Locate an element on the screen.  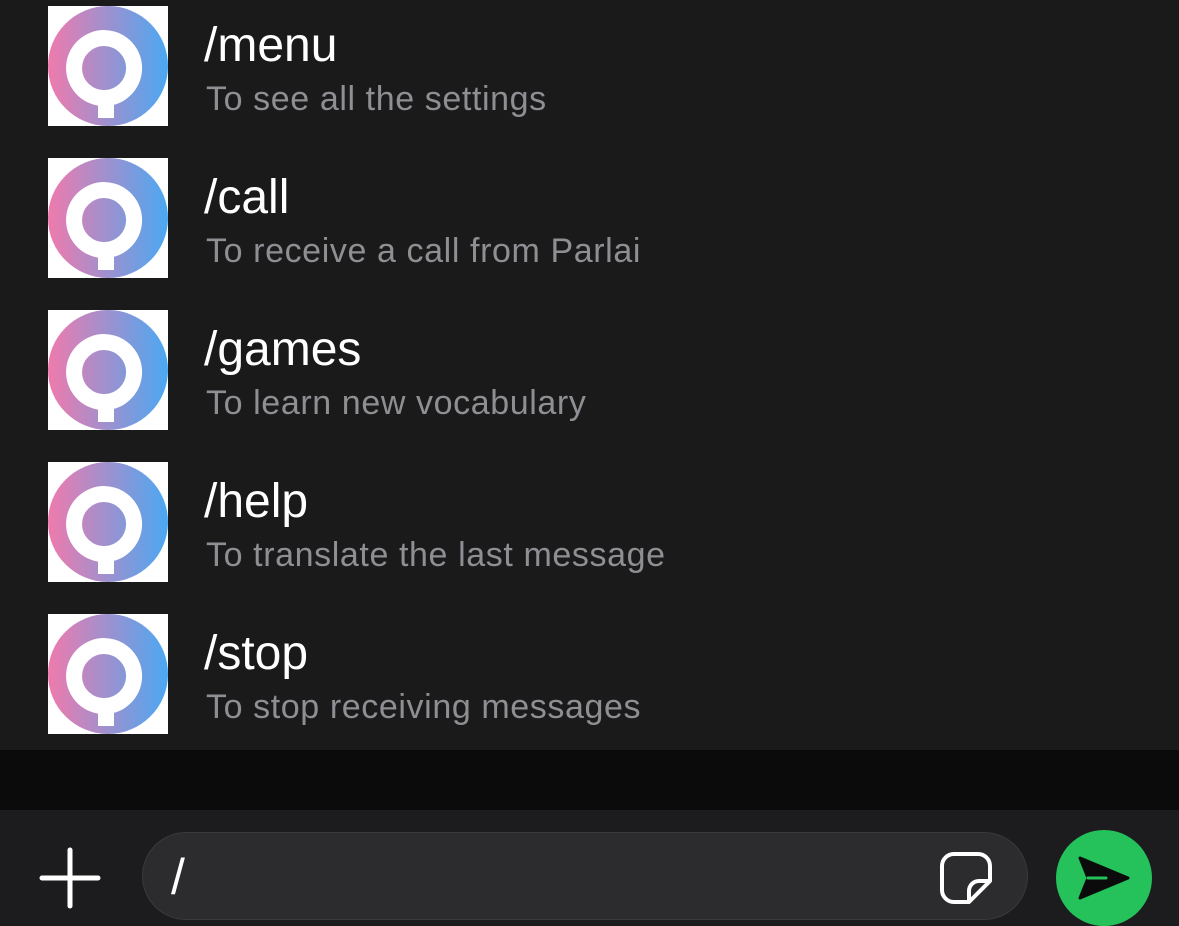
command-description: To receive a call from Parlai is located at coordinates (423, 251).